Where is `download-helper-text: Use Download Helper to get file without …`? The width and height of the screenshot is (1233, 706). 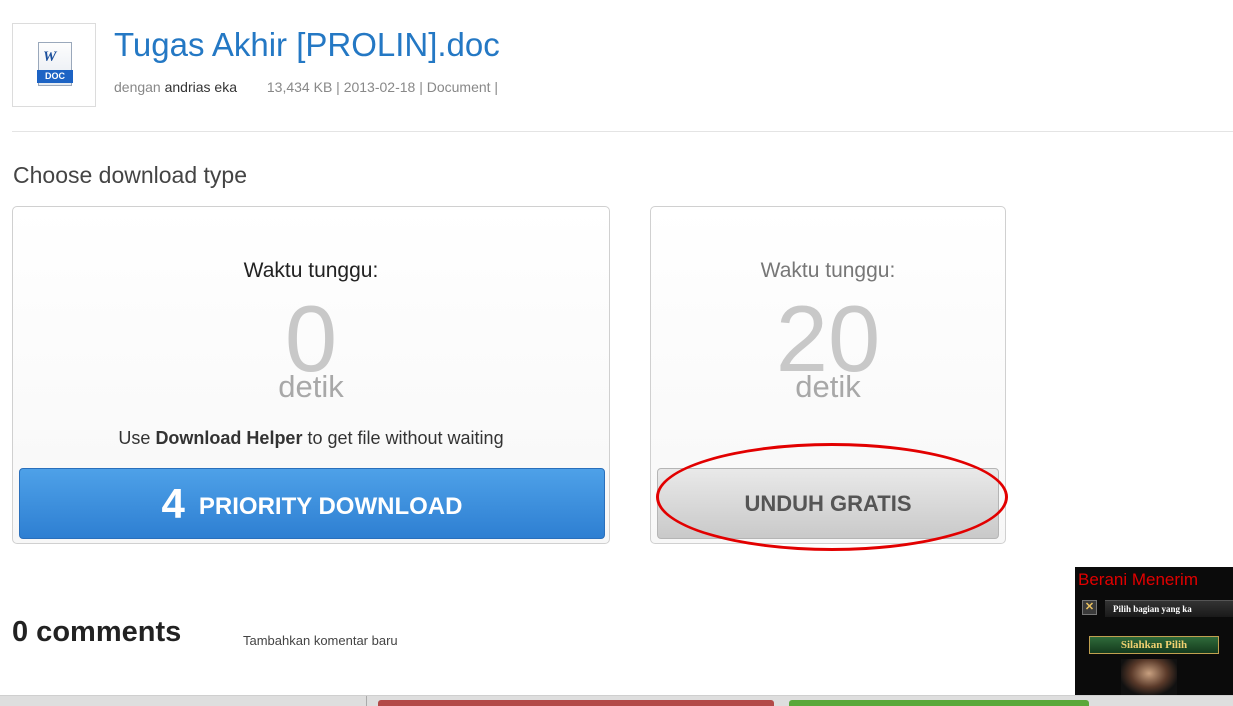
download-helper-text: Use Download Helper to get file without … is located at coordinates (311, 438).